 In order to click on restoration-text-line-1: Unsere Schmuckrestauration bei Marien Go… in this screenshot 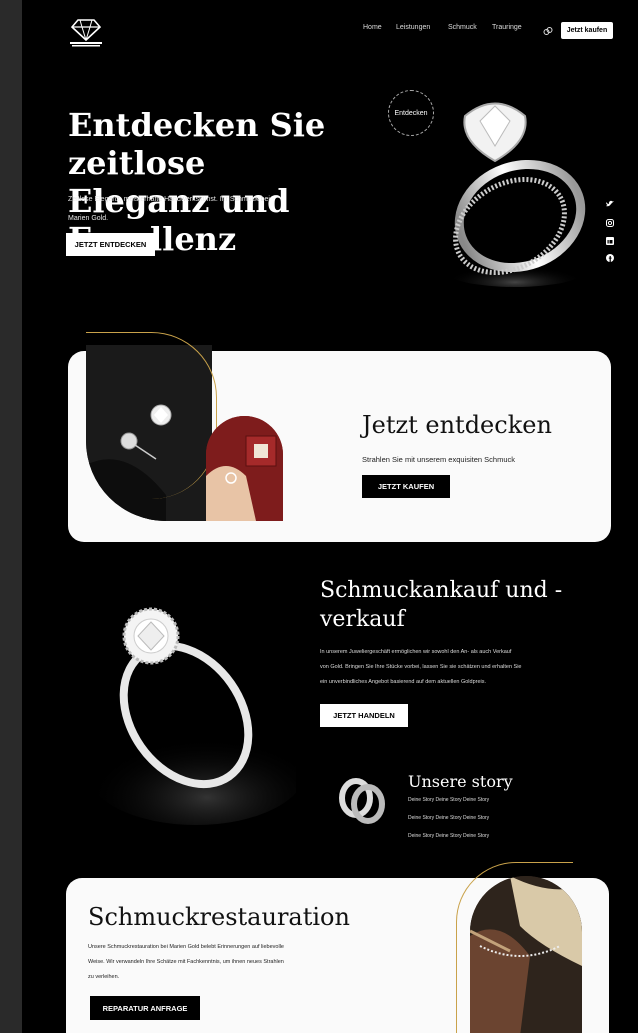, I will do `click(186, 947)`.